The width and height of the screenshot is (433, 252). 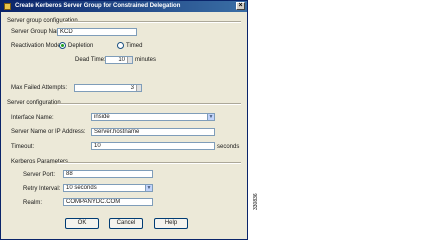 What do you see at coordinates (33, 203) in the screenshot?
I see `realm-label: Realm:` at bounding box center [33, 203].